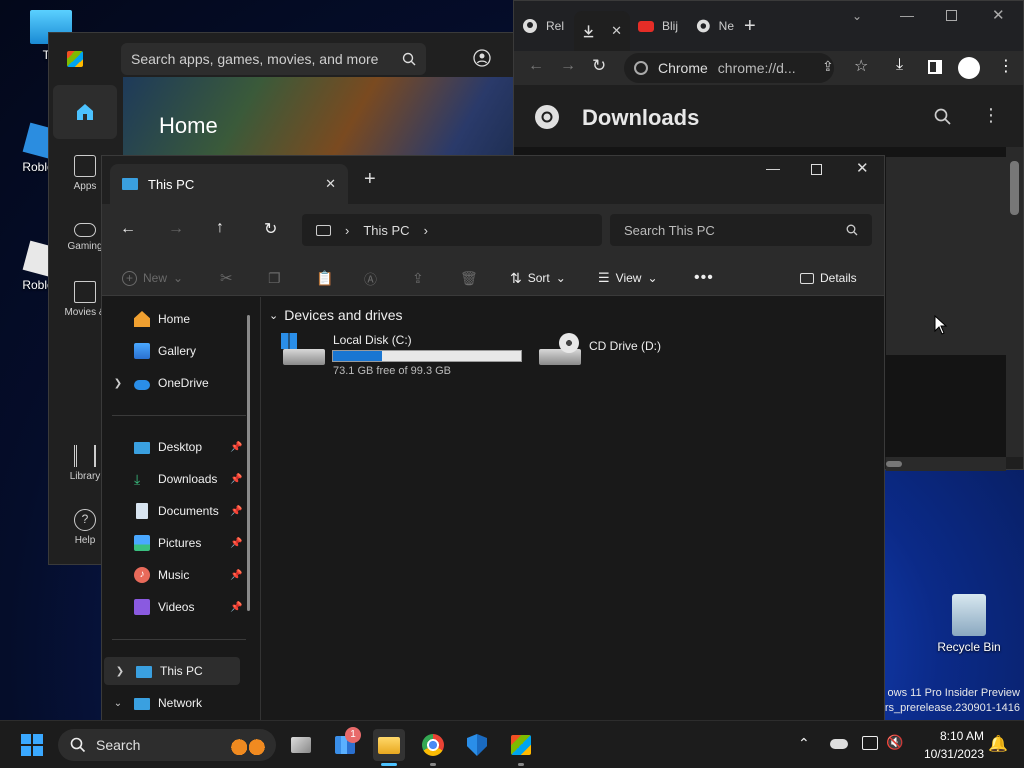 The image size is (1024, 768). Describe the element at coordinates (301, 745) in the screenshot. I see `task-view-button` at that location.